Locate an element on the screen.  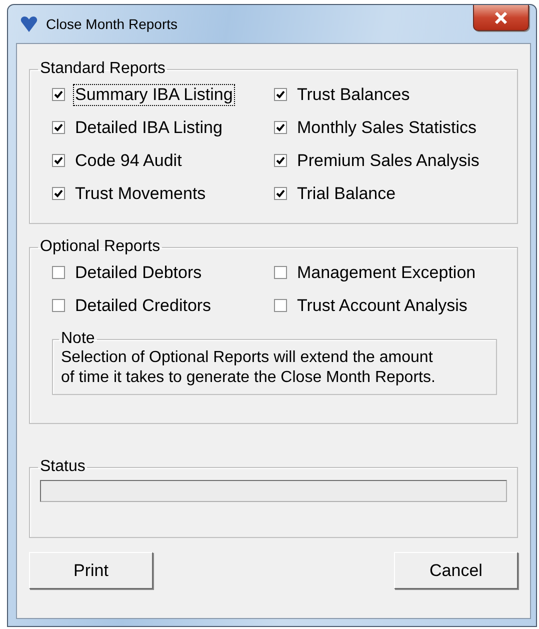
checkbox-label: Code 94 Audit is located at coordinates (128, 161).